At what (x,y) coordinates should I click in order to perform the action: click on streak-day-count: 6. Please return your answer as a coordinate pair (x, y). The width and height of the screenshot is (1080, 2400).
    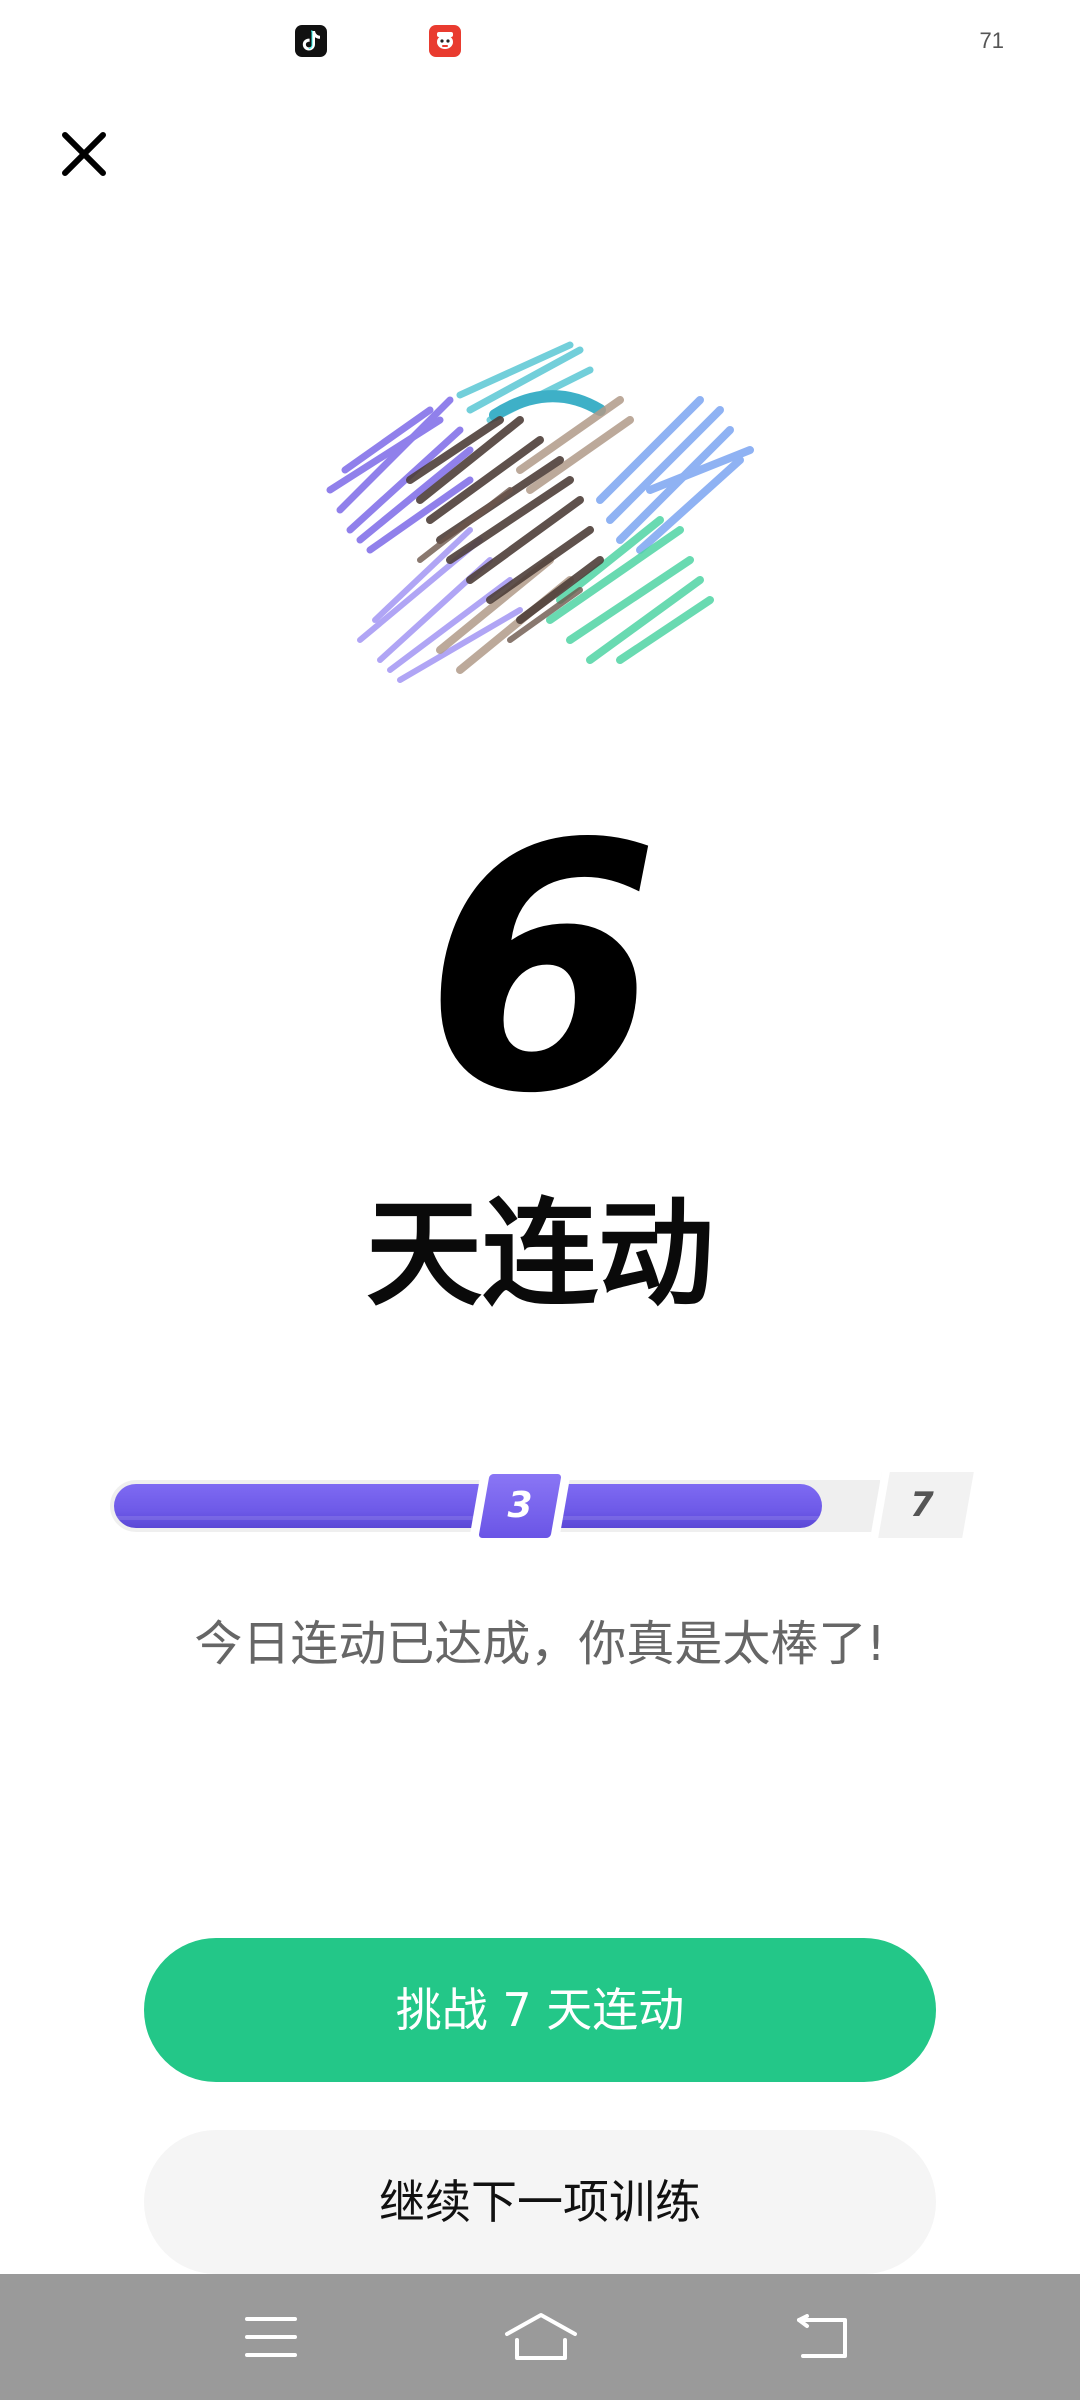
    Looking at the image, I should click on (542, 970).